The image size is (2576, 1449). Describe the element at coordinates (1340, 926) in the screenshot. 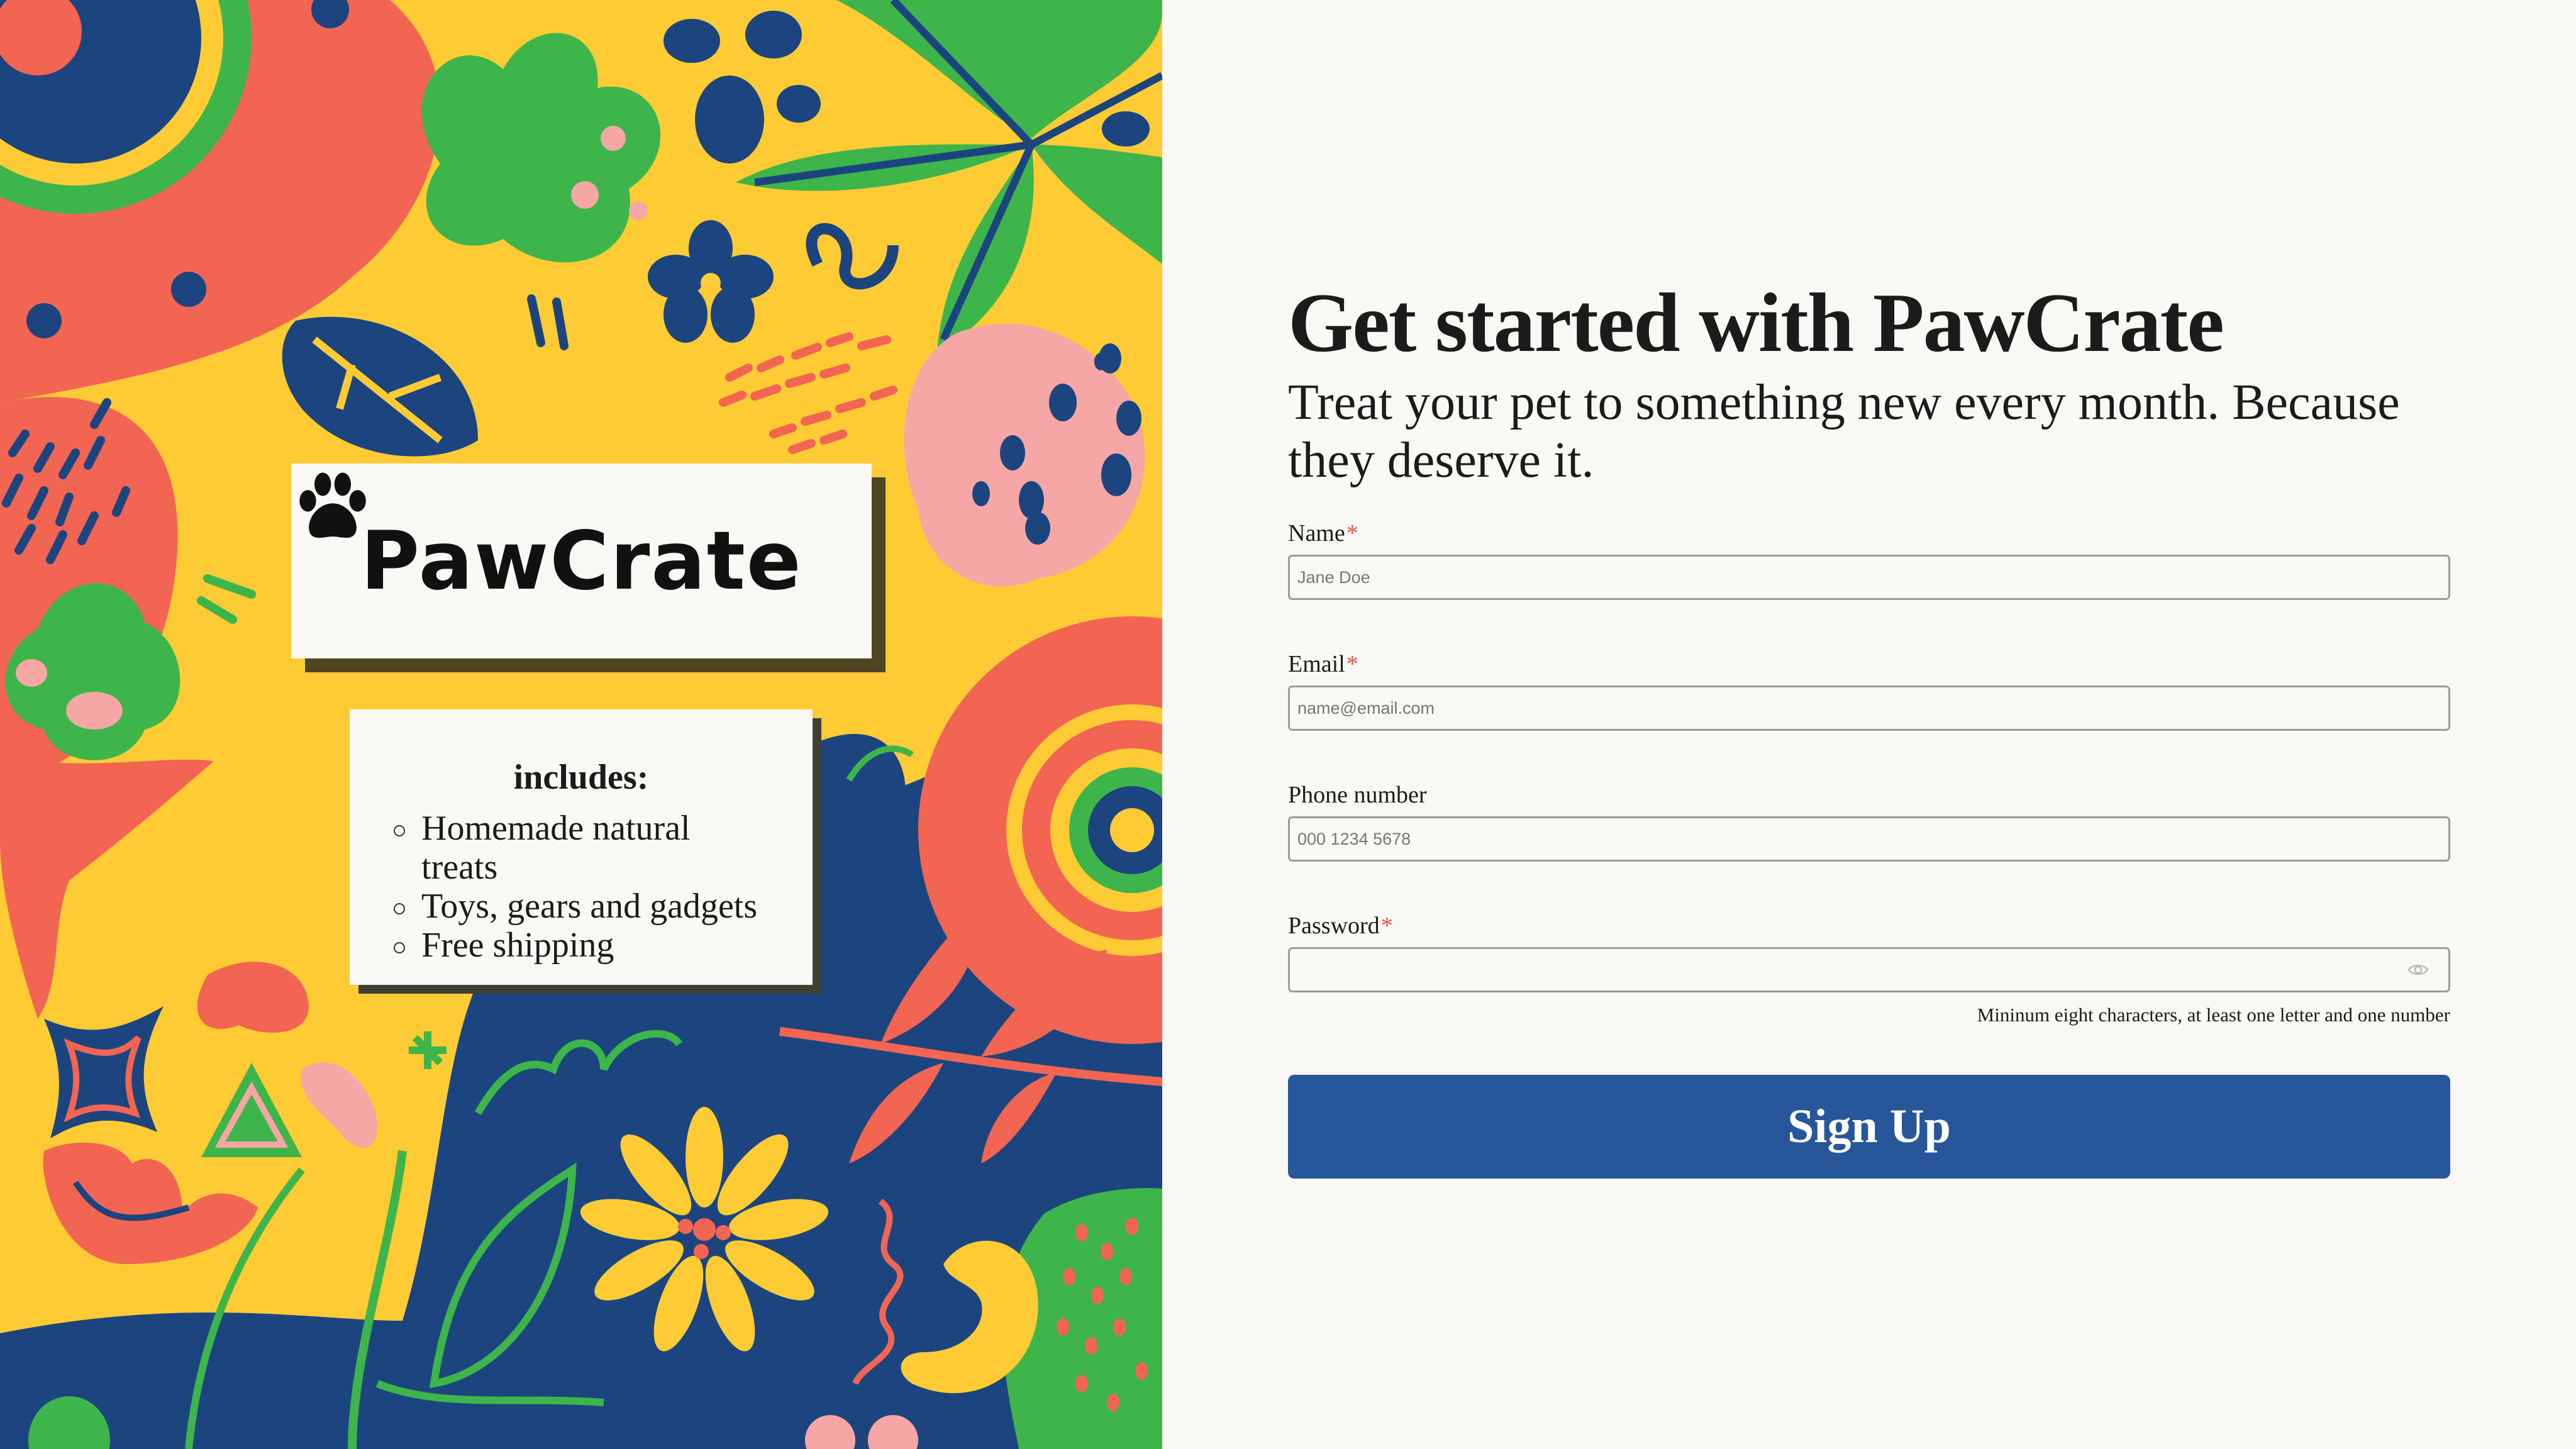

I see `password-label: Password*` at that location.